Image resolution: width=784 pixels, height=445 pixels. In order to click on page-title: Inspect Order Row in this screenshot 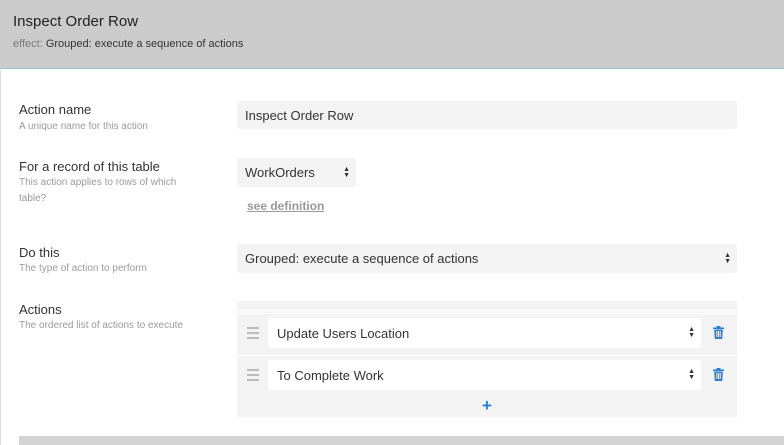, I will do `click(76, 21)`.